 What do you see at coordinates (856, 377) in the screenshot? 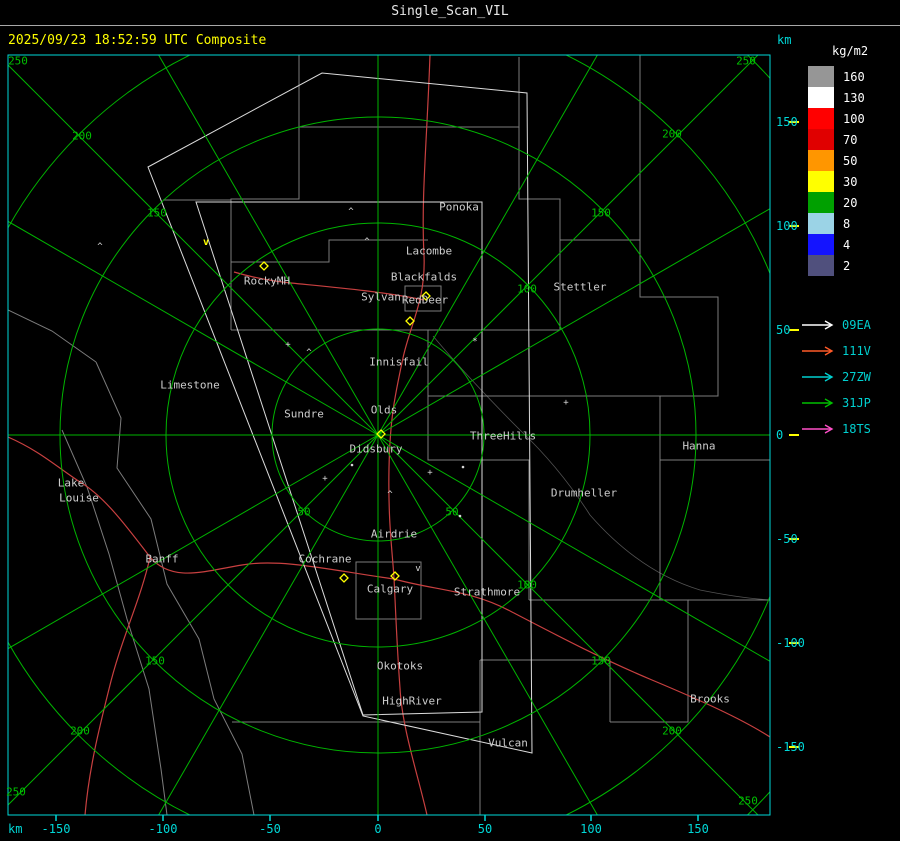
I see `station-id: 27ZW` at bounding box center [856, 377].